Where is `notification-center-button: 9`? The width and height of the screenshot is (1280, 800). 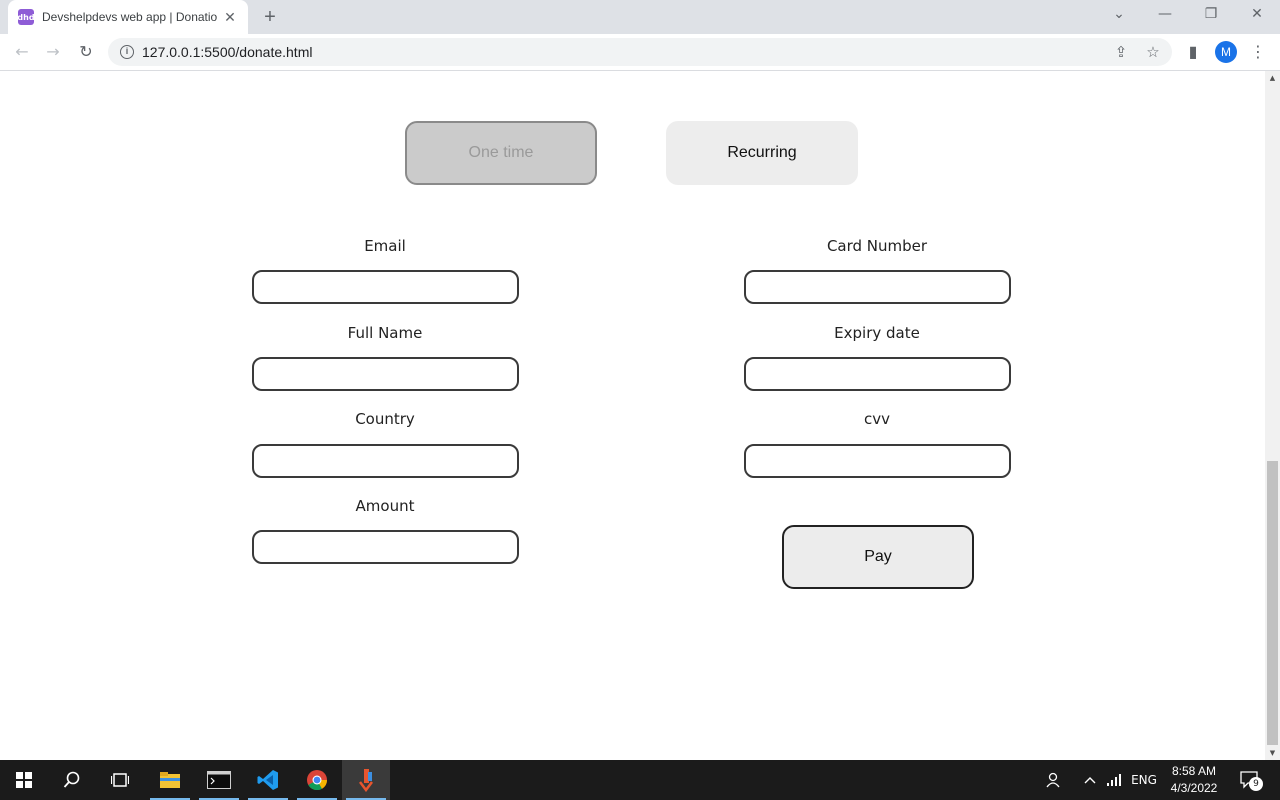 notification-center-button: 9 is located at coordinates (1250, 780).